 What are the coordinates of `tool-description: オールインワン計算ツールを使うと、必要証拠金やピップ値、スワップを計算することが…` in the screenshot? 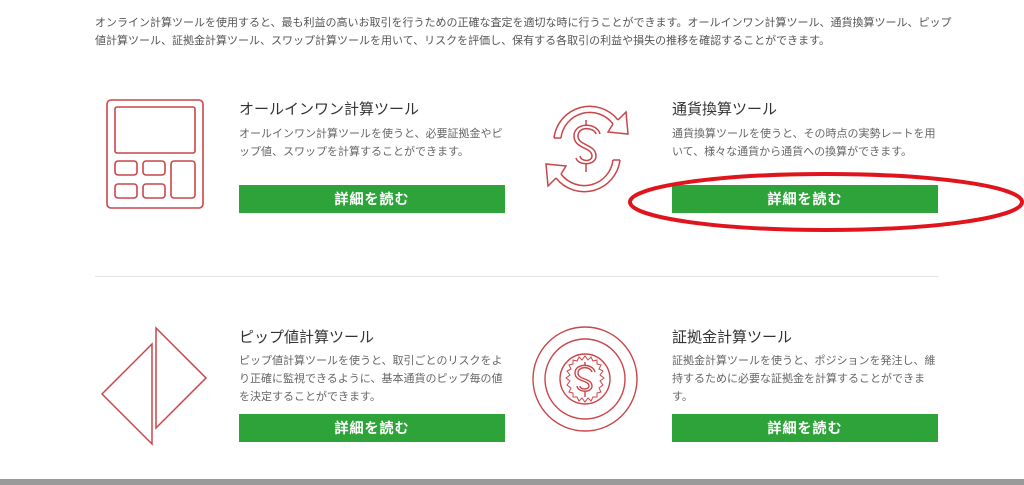 It's located at (371, 142).